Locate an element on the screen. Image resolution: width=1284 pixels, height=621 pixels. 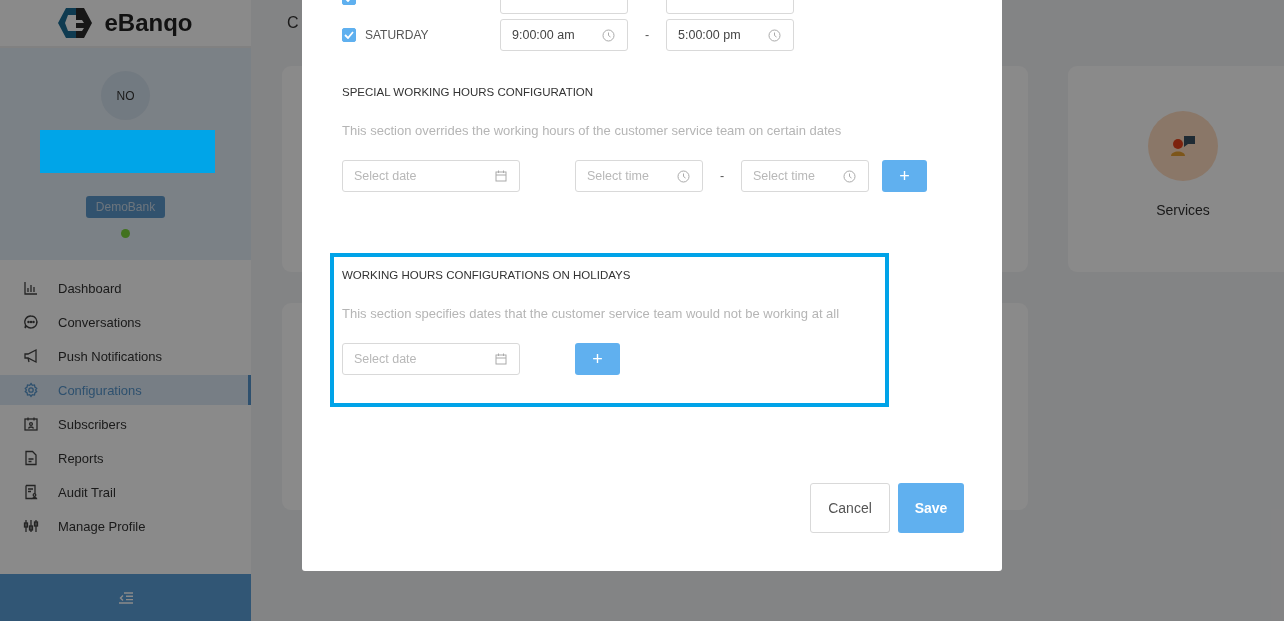
bar-chart-icon is located at coordinates (31, 288).